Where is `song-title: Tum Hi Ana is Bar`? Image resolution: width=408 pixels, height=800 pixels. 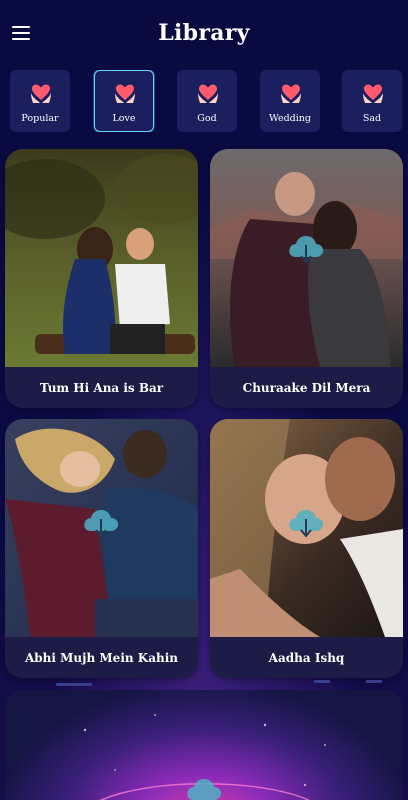 song-title: Tum Hi Ana is Bar is located at coordinates (101, 387).